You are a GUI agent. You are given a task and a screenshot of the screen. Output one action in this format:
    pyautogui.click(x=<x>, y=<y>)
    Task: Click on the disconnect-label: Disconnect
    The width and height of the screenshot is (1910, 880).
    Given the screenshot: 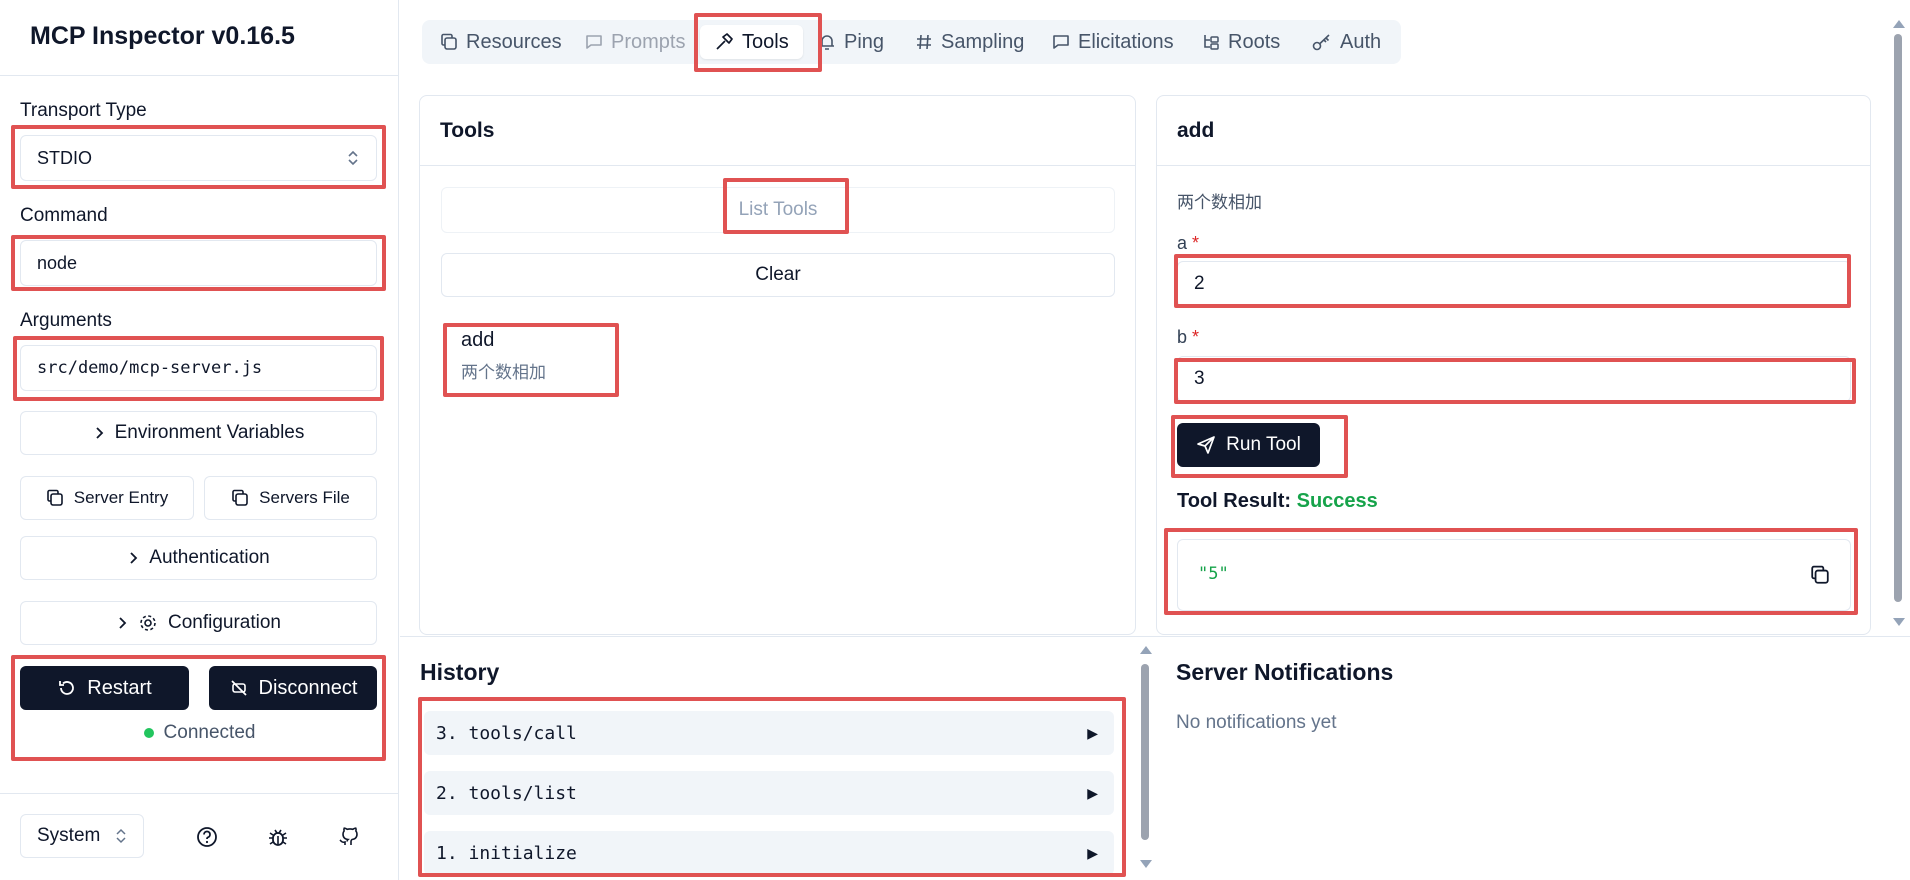 What is the action you would take?
    pyautogui.click(x=308, y=687)
    